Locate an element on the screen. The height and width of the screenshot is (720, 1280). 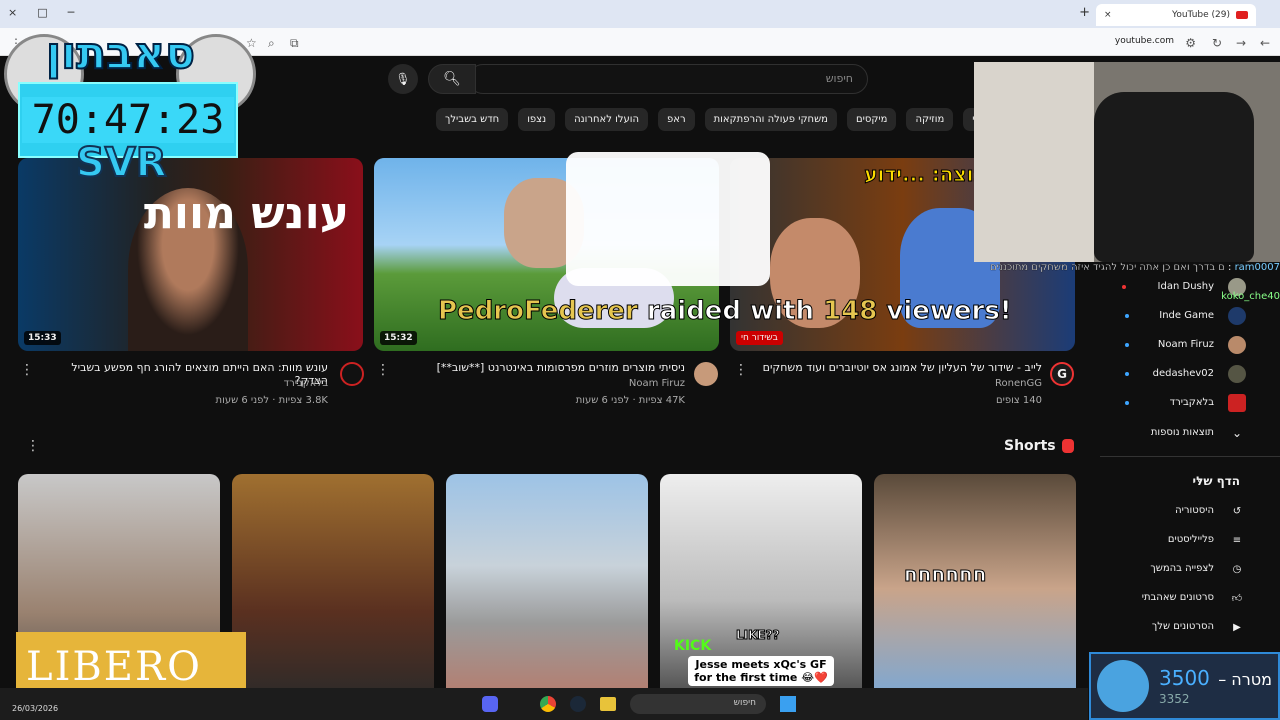
video-menu-icon-1: ⋮ is located at coordinates (741, 370).